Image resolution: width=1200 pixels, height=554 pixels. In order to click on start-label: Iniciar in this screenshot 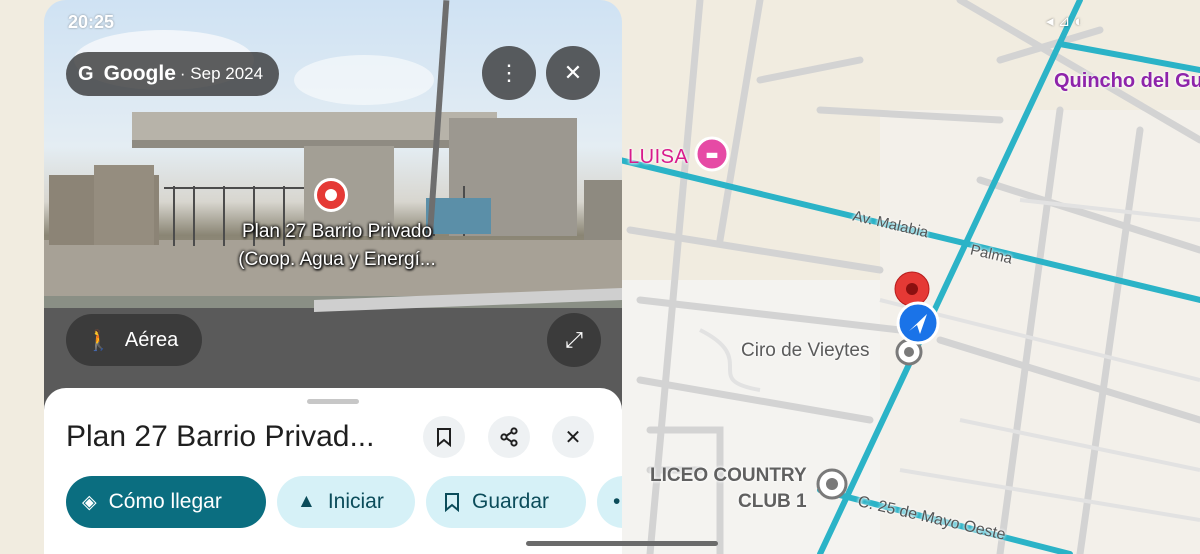, I will do `click(355, 501)`.